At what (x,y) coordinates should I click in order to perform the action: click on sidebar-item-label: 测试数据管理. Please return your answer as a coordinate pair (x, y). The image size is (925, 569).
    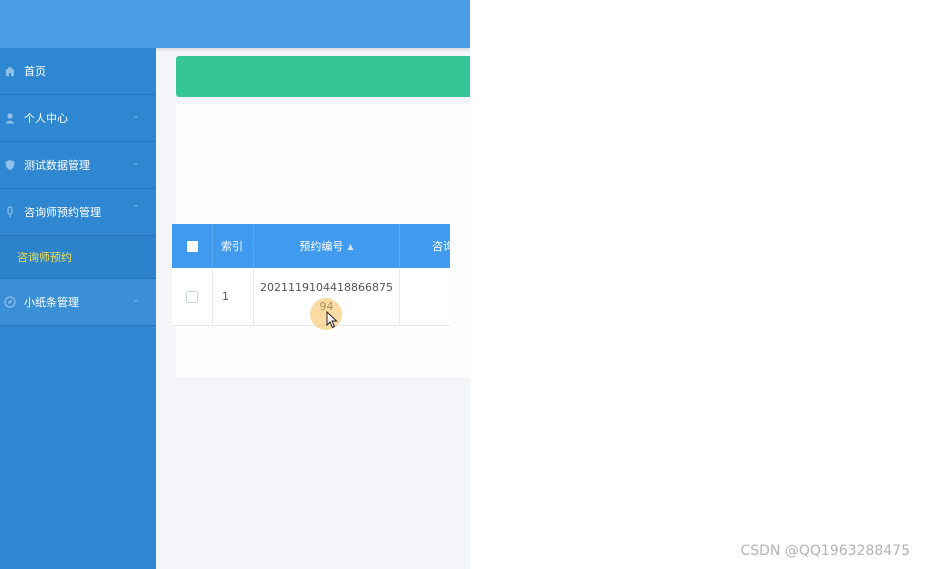
    Looking at the image, I should click on (57, 165).